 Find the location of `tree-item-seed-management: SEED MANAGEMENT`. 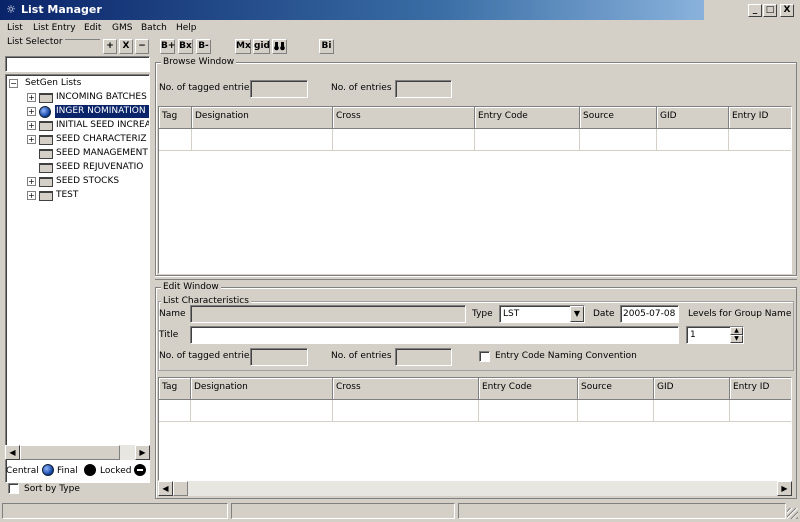

tree-item-seed-management: SEED MANAGEMENT is located at coordinates (88, 154).